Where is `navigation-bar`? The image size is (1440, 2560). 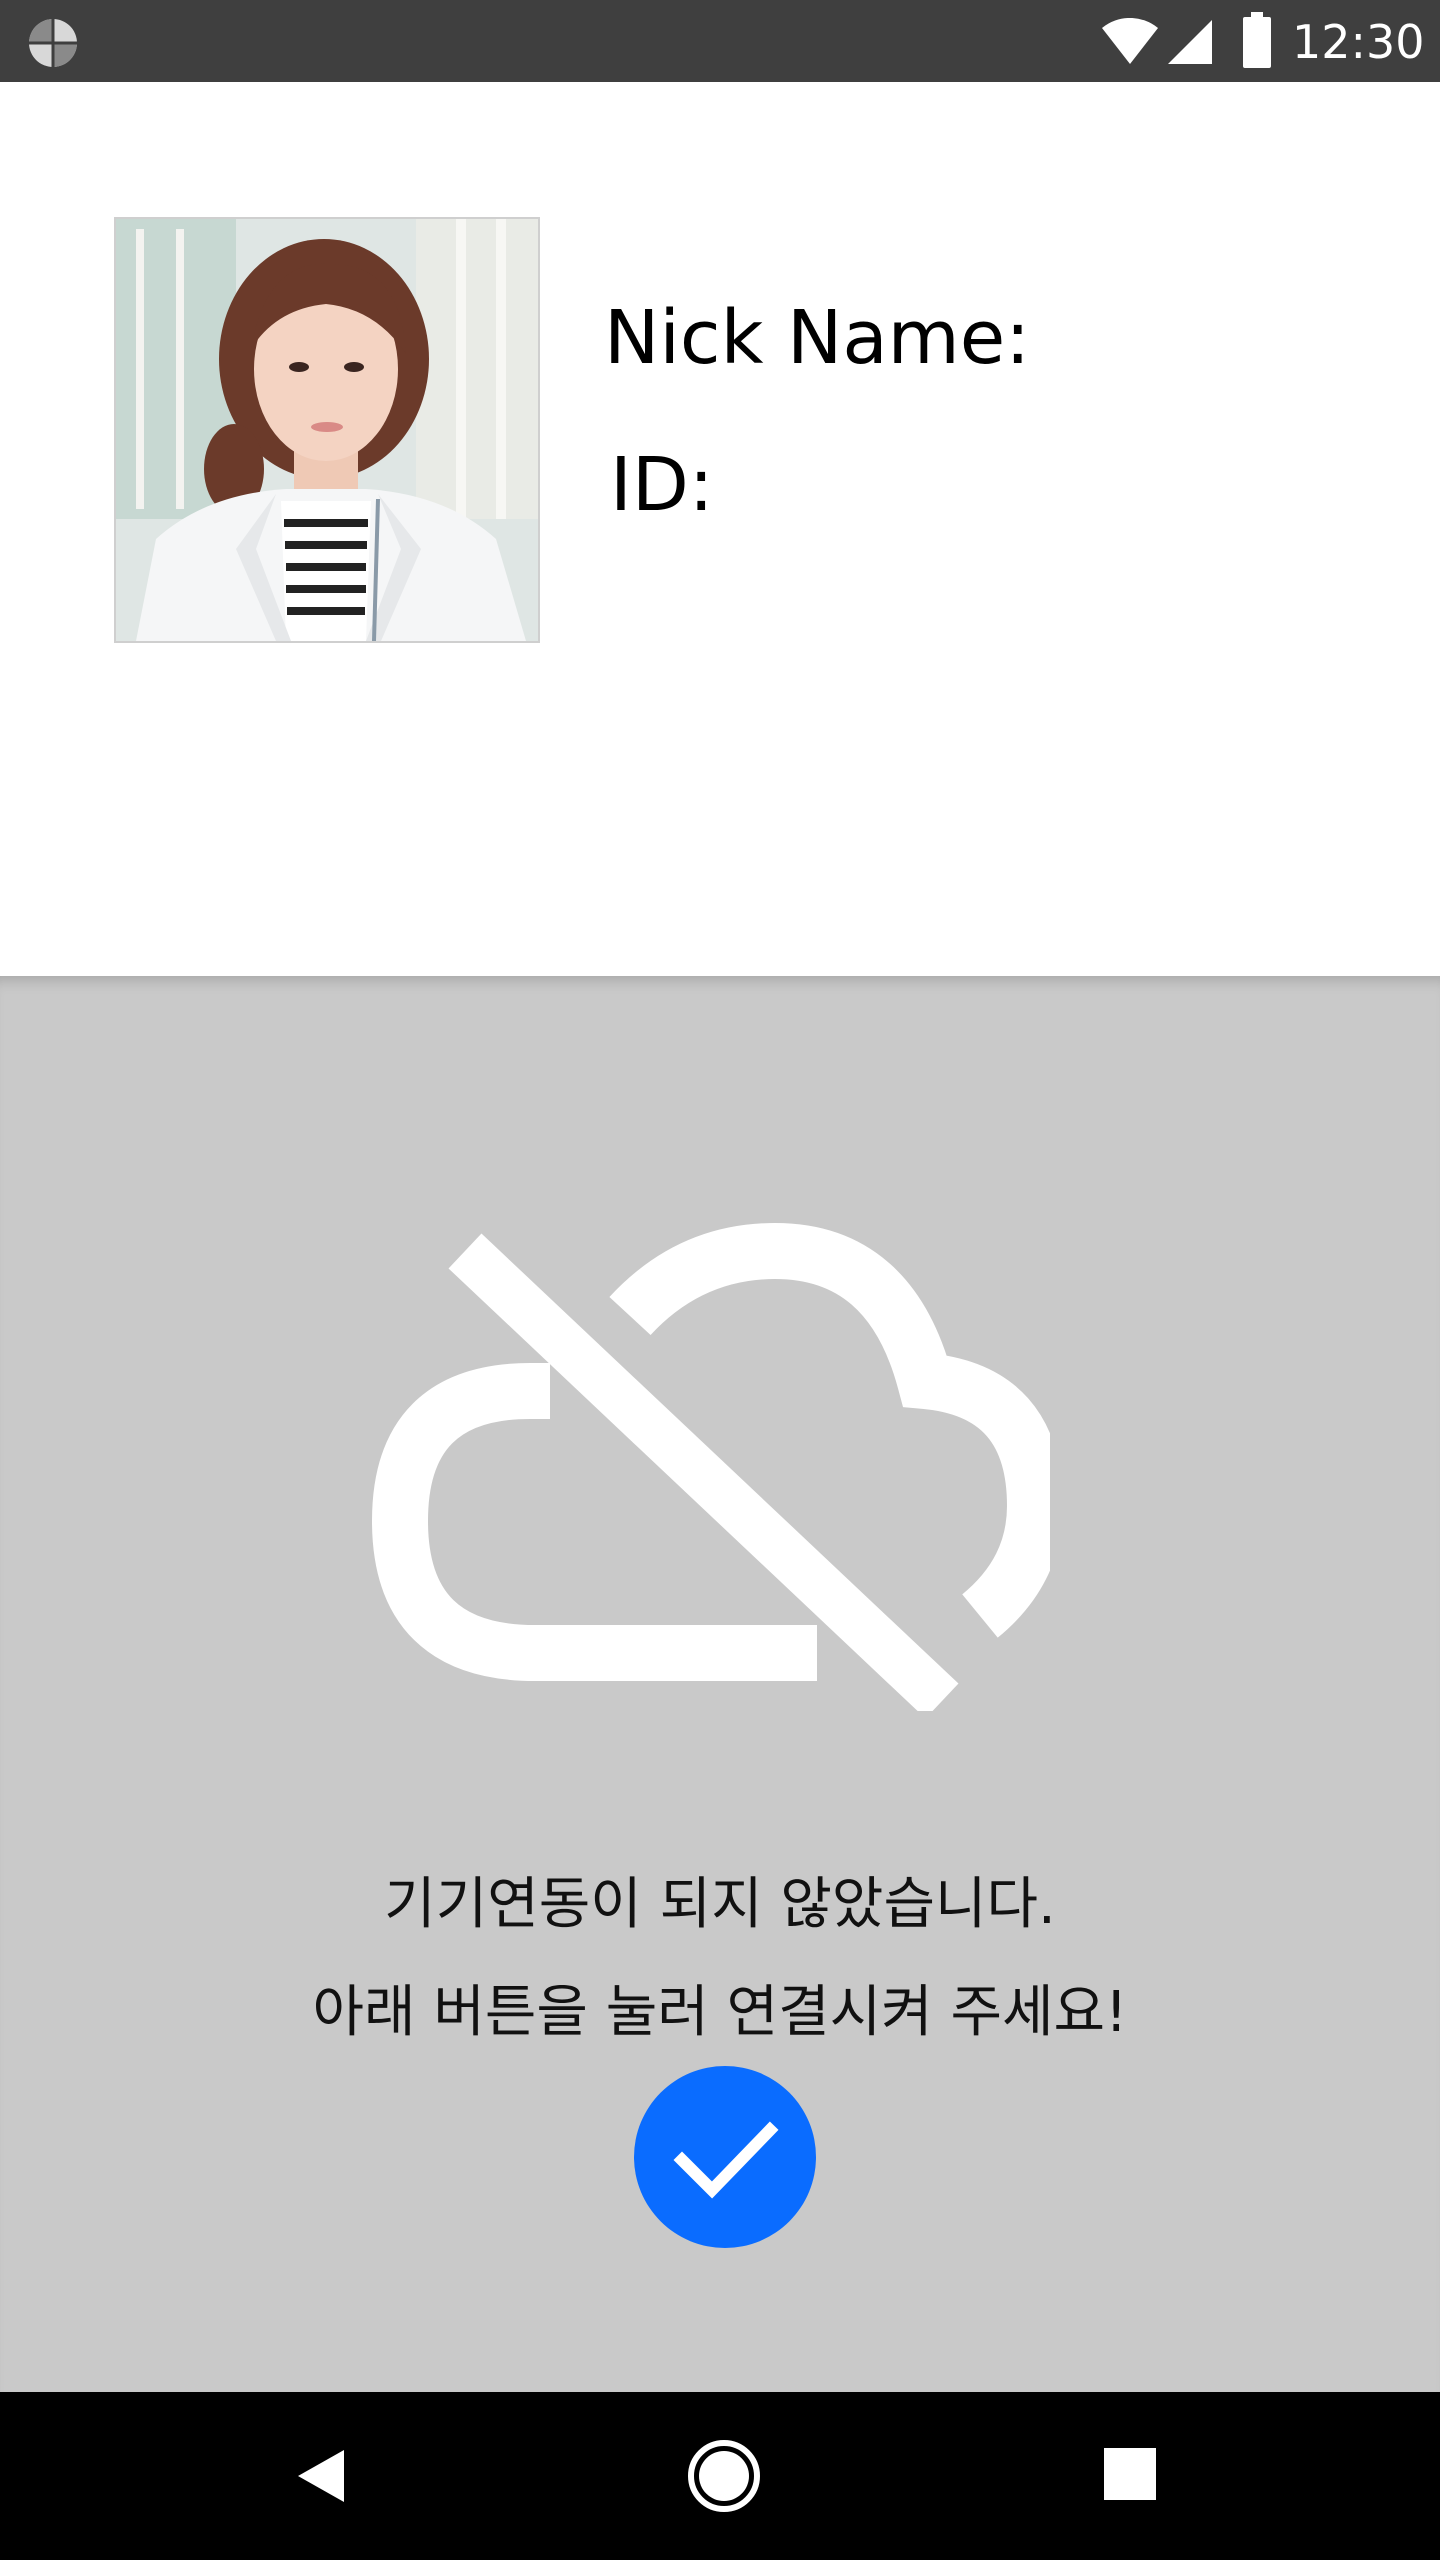
navigation-bar is located at coordinates (720, 2476).